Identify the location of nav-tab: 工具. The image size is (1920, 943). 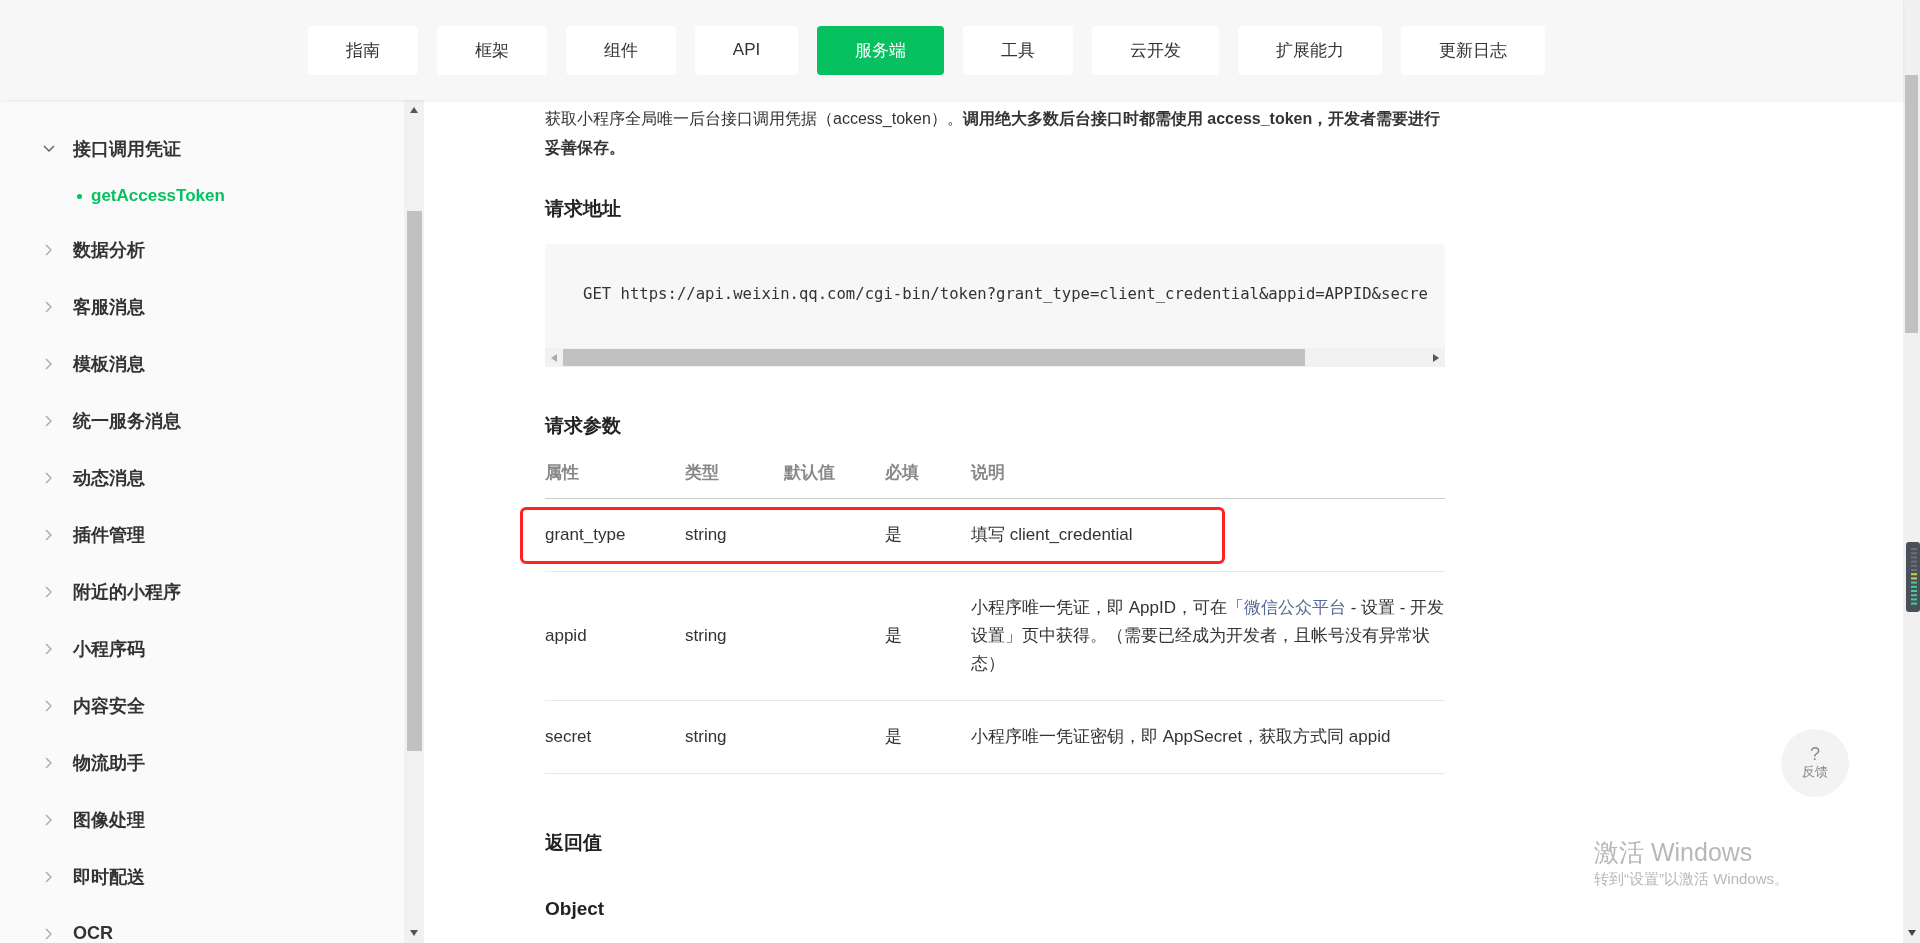
(1018, 50).